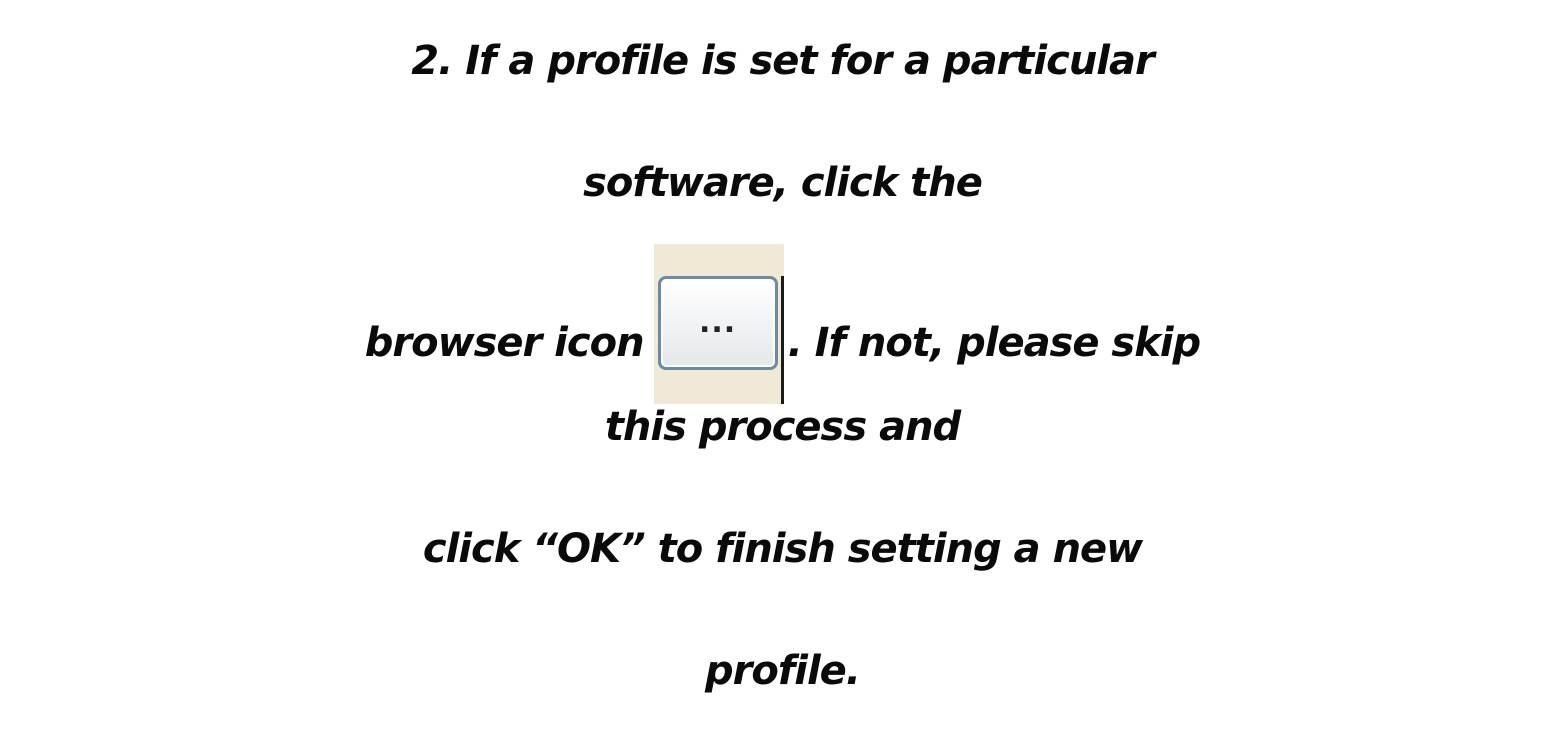 The width and height of the screenshot is (1565, 743). I want to click on field-edge-divider, so click(782, 340).